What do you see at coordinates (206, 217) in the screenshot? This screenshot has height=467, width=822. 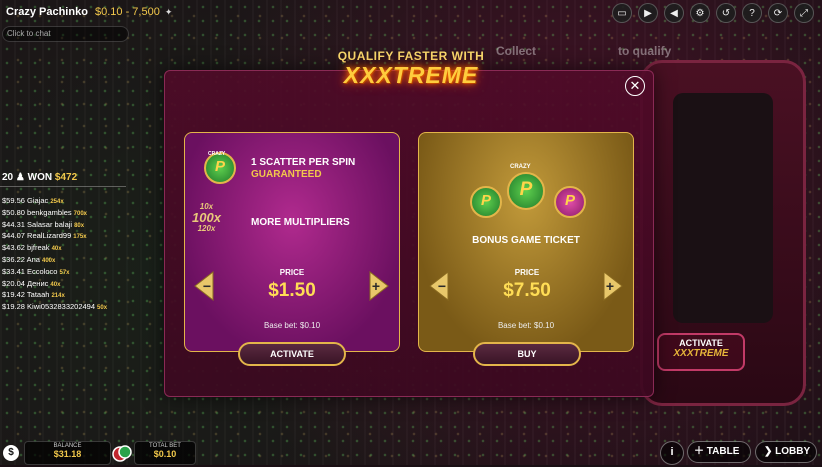 I see `mult-b: 100x` at bounding box center [206, 217].